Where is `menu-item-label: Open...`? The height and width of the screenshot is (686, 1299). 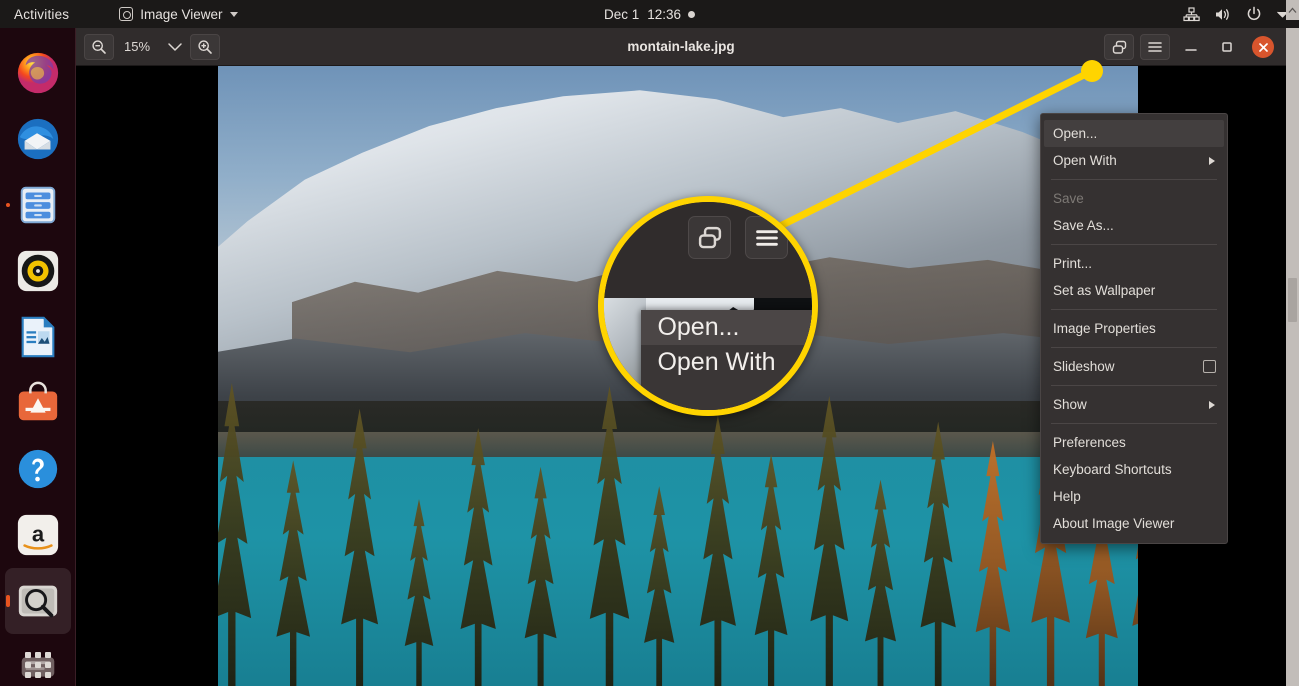
menu-item-label: Open... is located at coordinates (1075, 133).